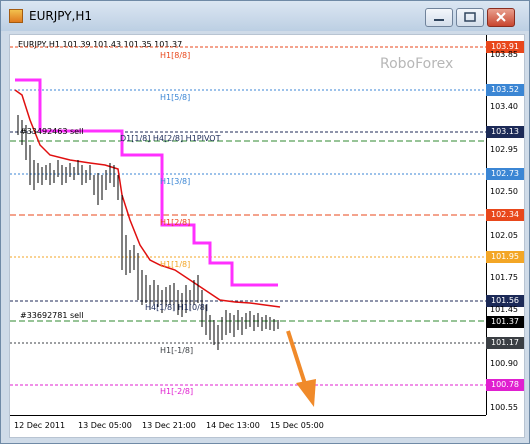 This screenshot has width=530, height=444. Describe the element at coordinates (177, 391) in the screenshot. I see `level-label-h1-minus-2-8: H1[-2/8]` at that location.